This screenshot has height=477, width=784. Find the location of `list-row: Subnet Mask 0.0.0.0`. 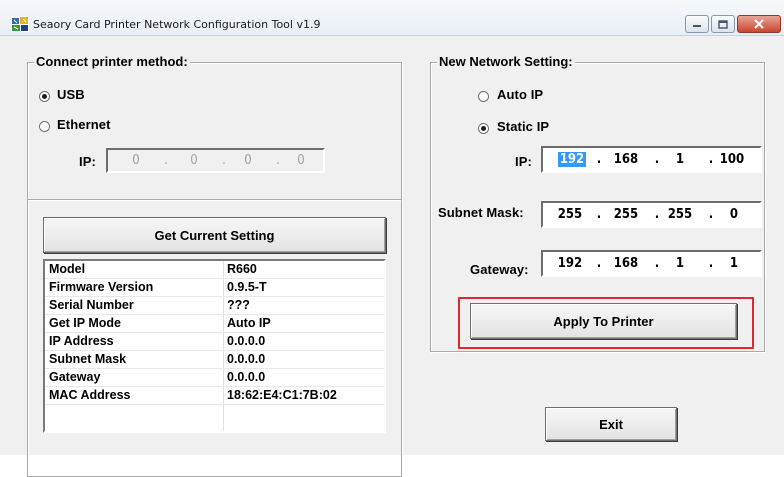

list-row: Subnet Mask 0.0.0.0 is located at coordinates (214, 360).